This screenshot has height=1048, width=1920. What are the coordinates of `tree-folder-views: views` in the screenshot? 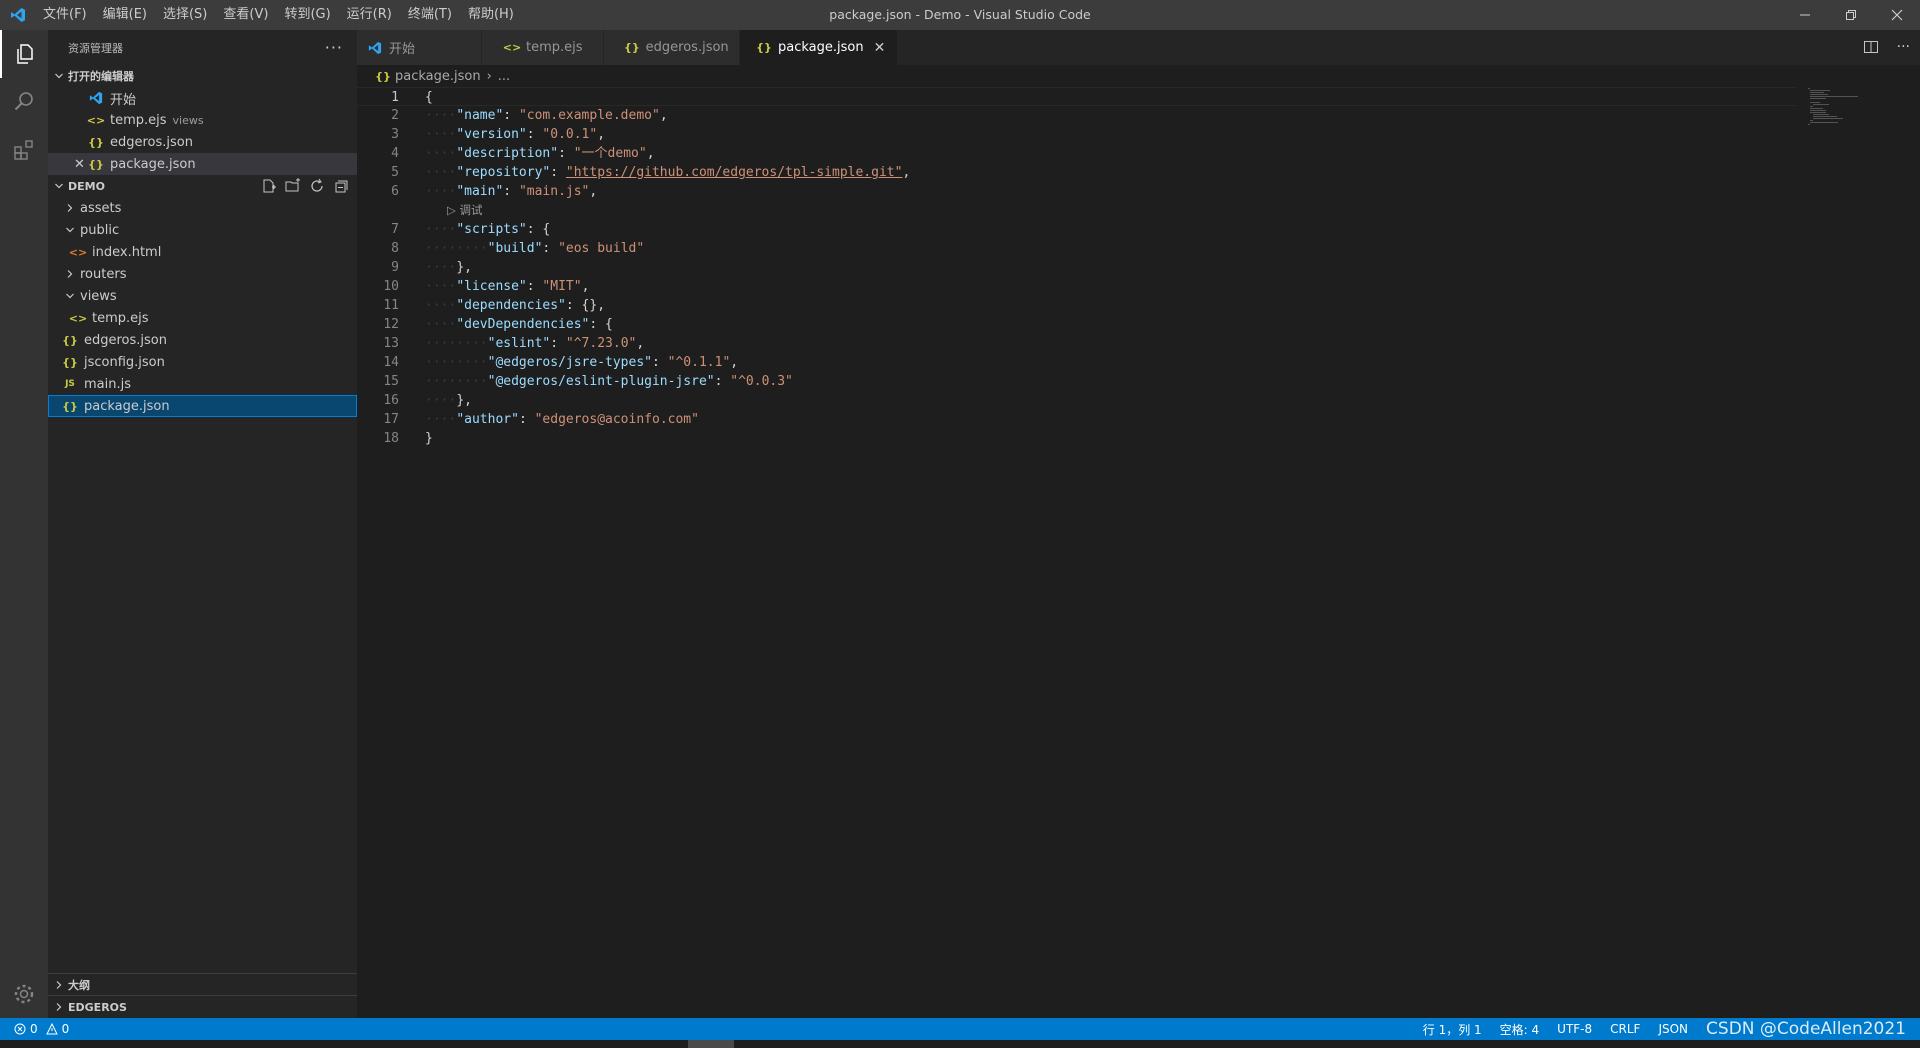 It's located at (202, 296).